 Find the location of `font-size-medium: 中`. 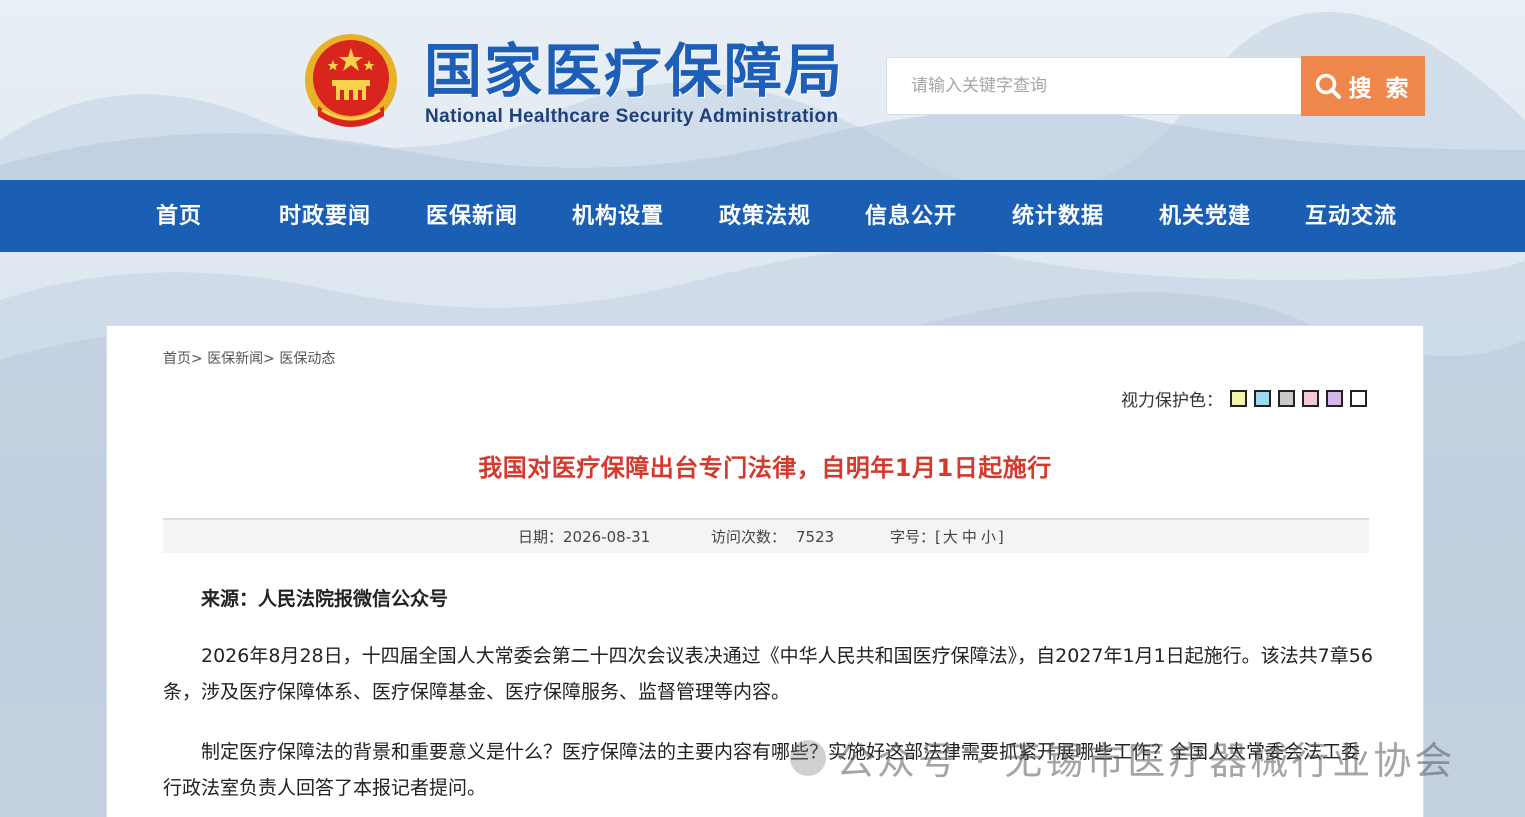

font-size-medium: 中 is located at coordinates (969, 537).